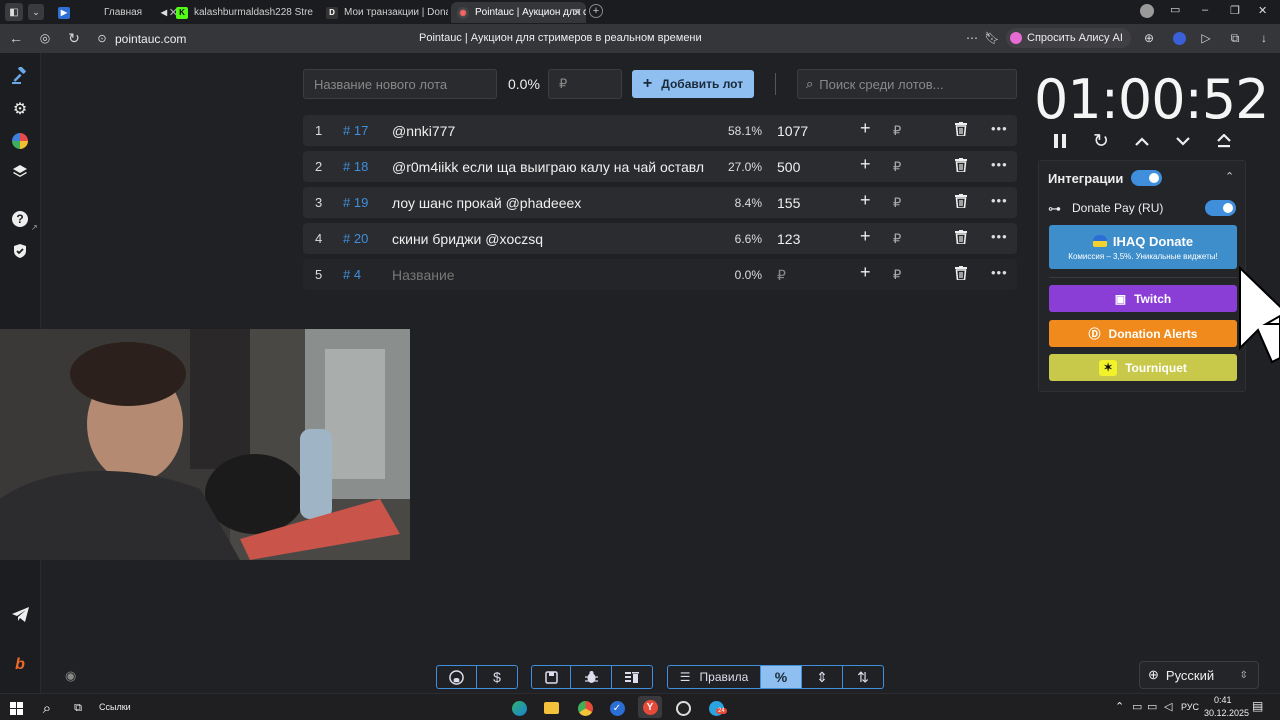  What do you see at coordinates (972, 38) in the screenshot?
I see `more-dots-icon: ⋯` at bounding box center [972, 38].